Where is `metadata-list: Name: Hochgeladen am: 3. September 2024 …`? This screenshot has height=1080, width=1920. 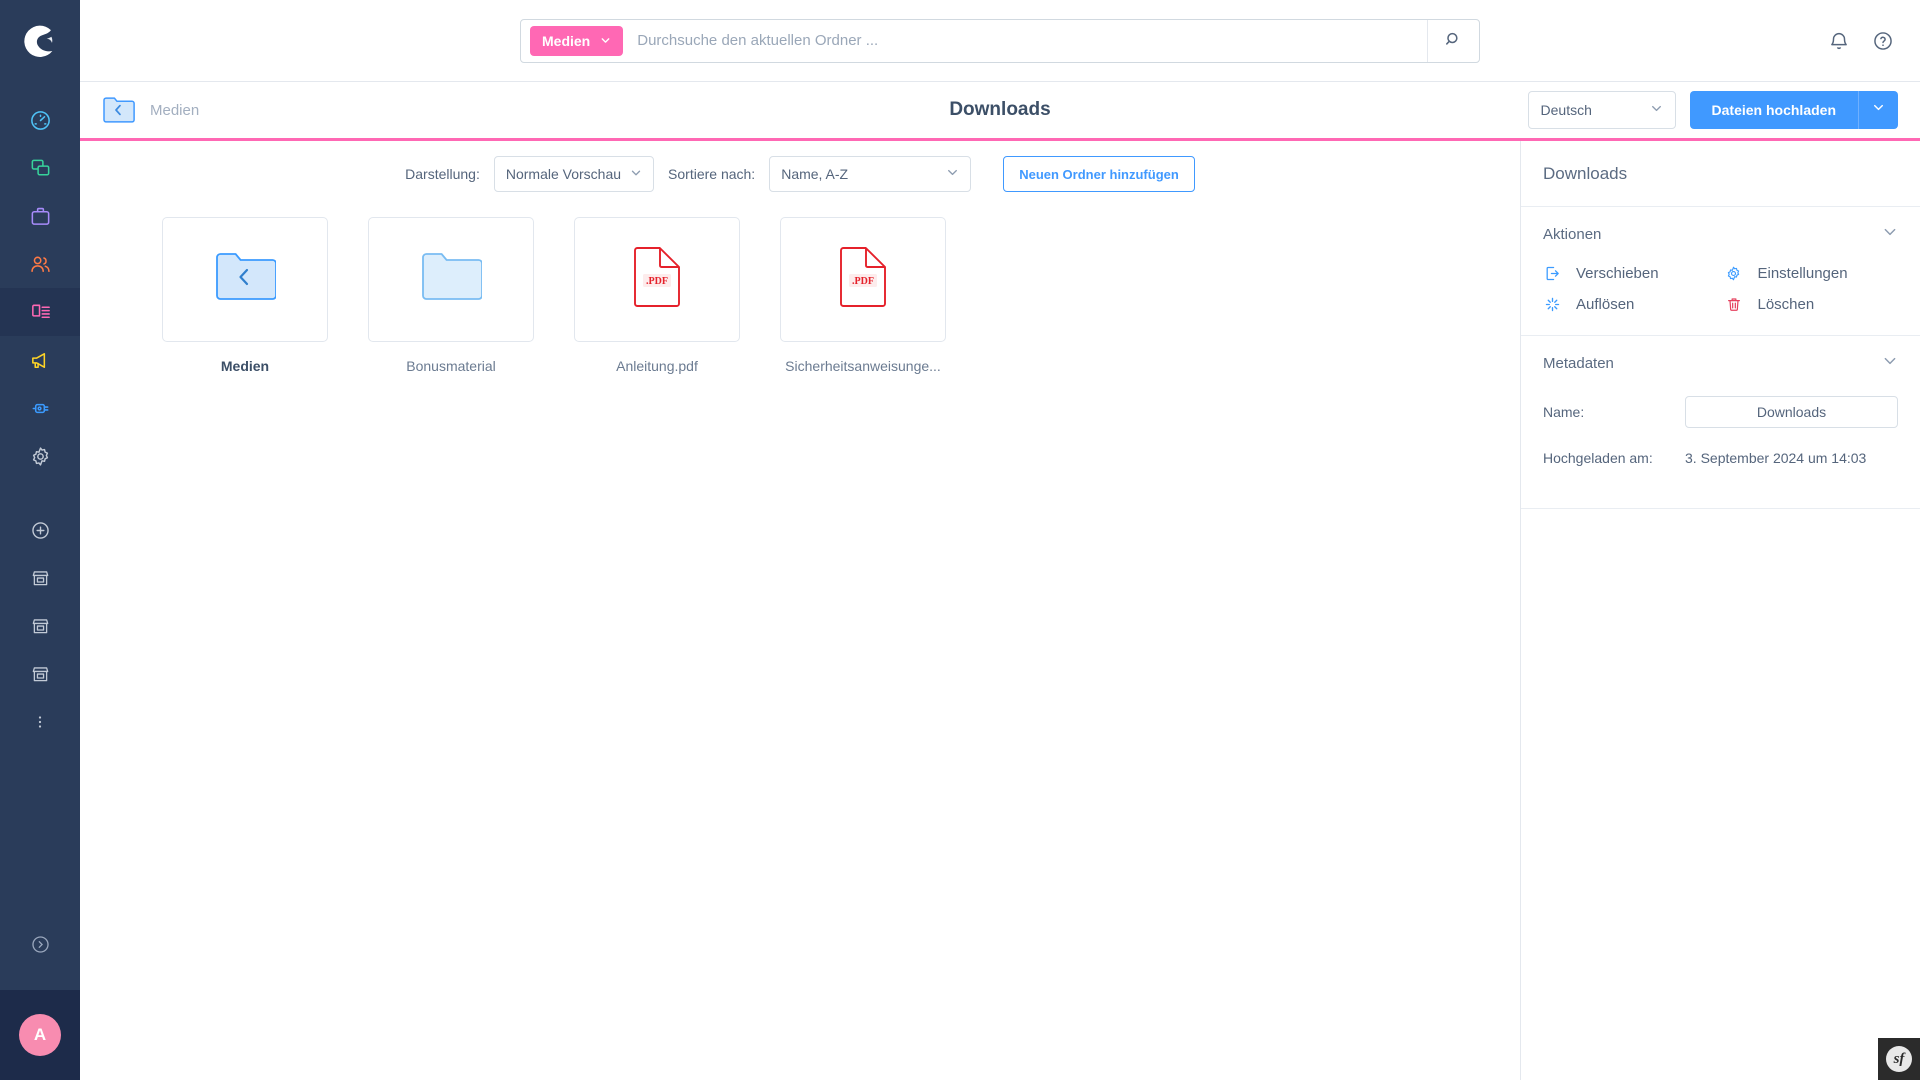
metadata-list: Name: Hochgeladen am: 3. September 2024 … is located at coordinates (1720, 433).